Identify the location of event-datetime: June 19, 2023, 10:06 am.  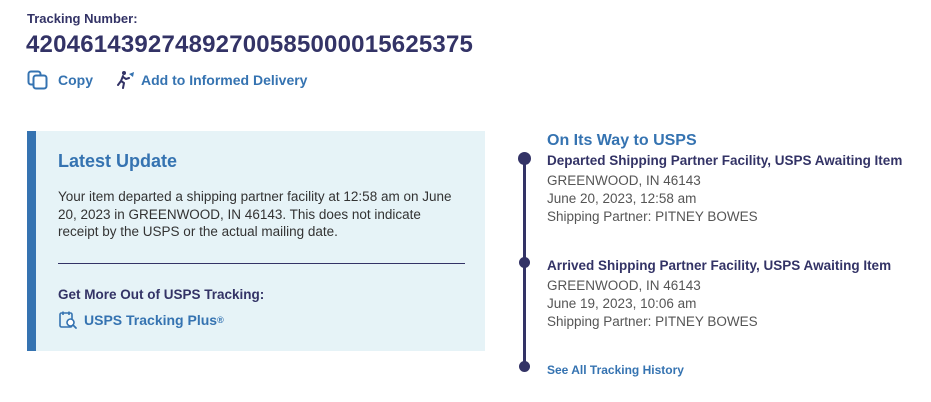
(622, 303).